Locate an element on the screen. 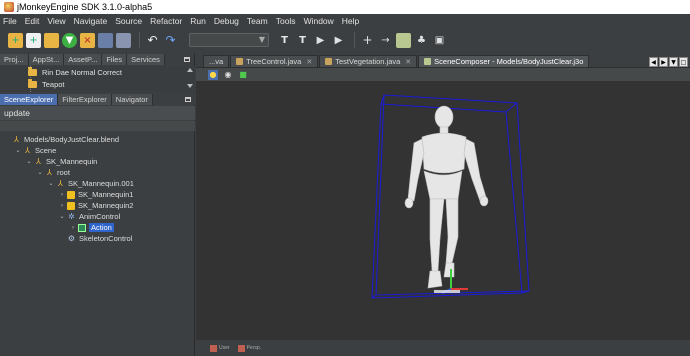 This screenshot has width=690, height=356. update-bar: update is located at coordinates (97, 113).